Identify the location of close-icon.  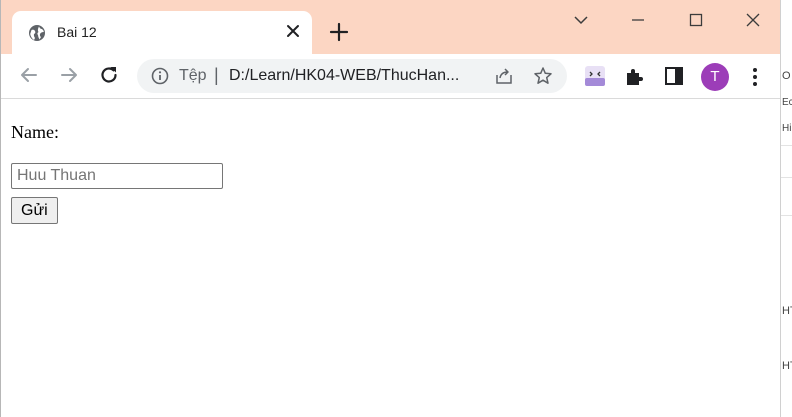
(293, 31).